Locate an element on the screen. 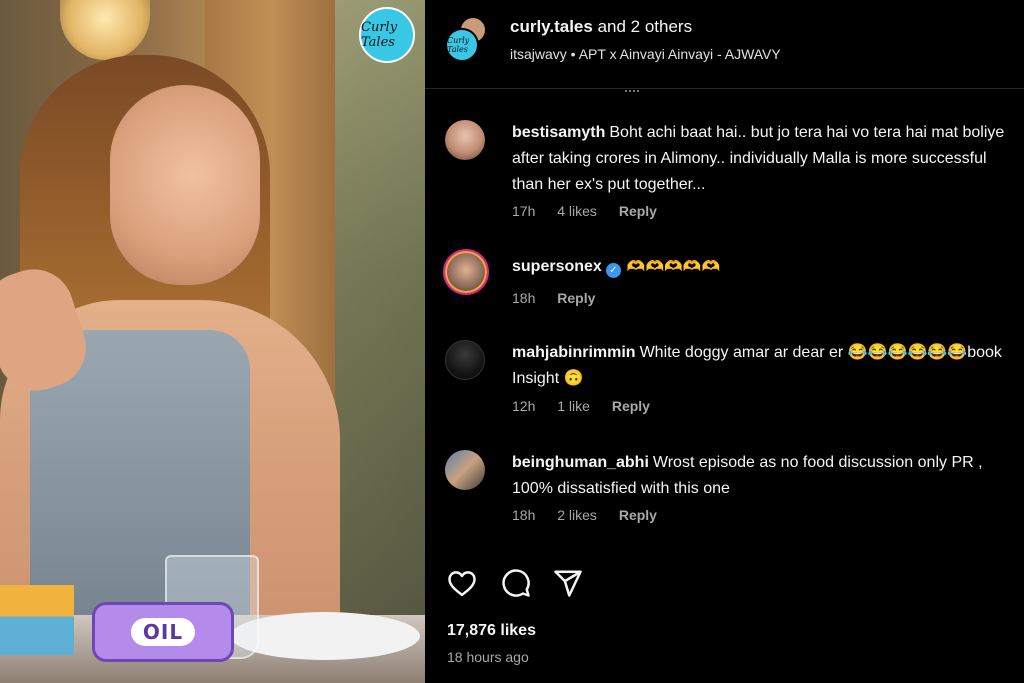 This screenshot has width=1024, height=683. comment-username: beinghuman_abhi is located at coordinates (580, 462).